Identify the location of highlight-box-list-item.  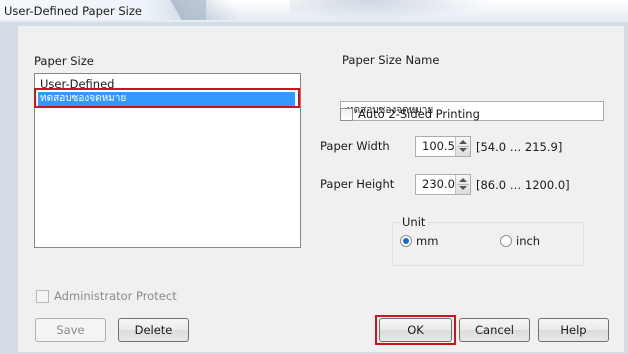
(167, 98).